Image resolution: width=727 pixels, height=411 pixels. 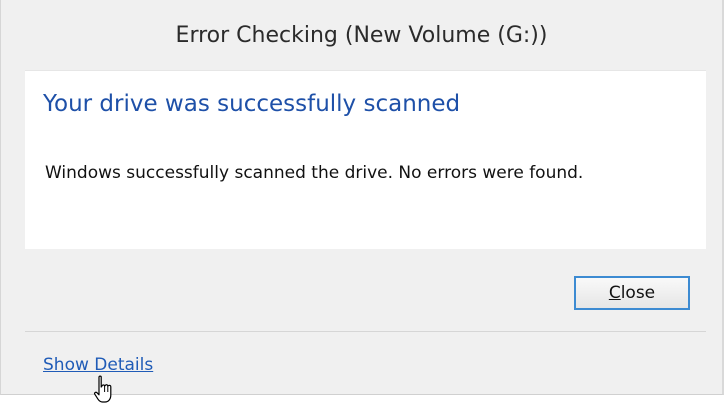 I want to click on show-details-link: Show Details, so click(x=98, y=365).